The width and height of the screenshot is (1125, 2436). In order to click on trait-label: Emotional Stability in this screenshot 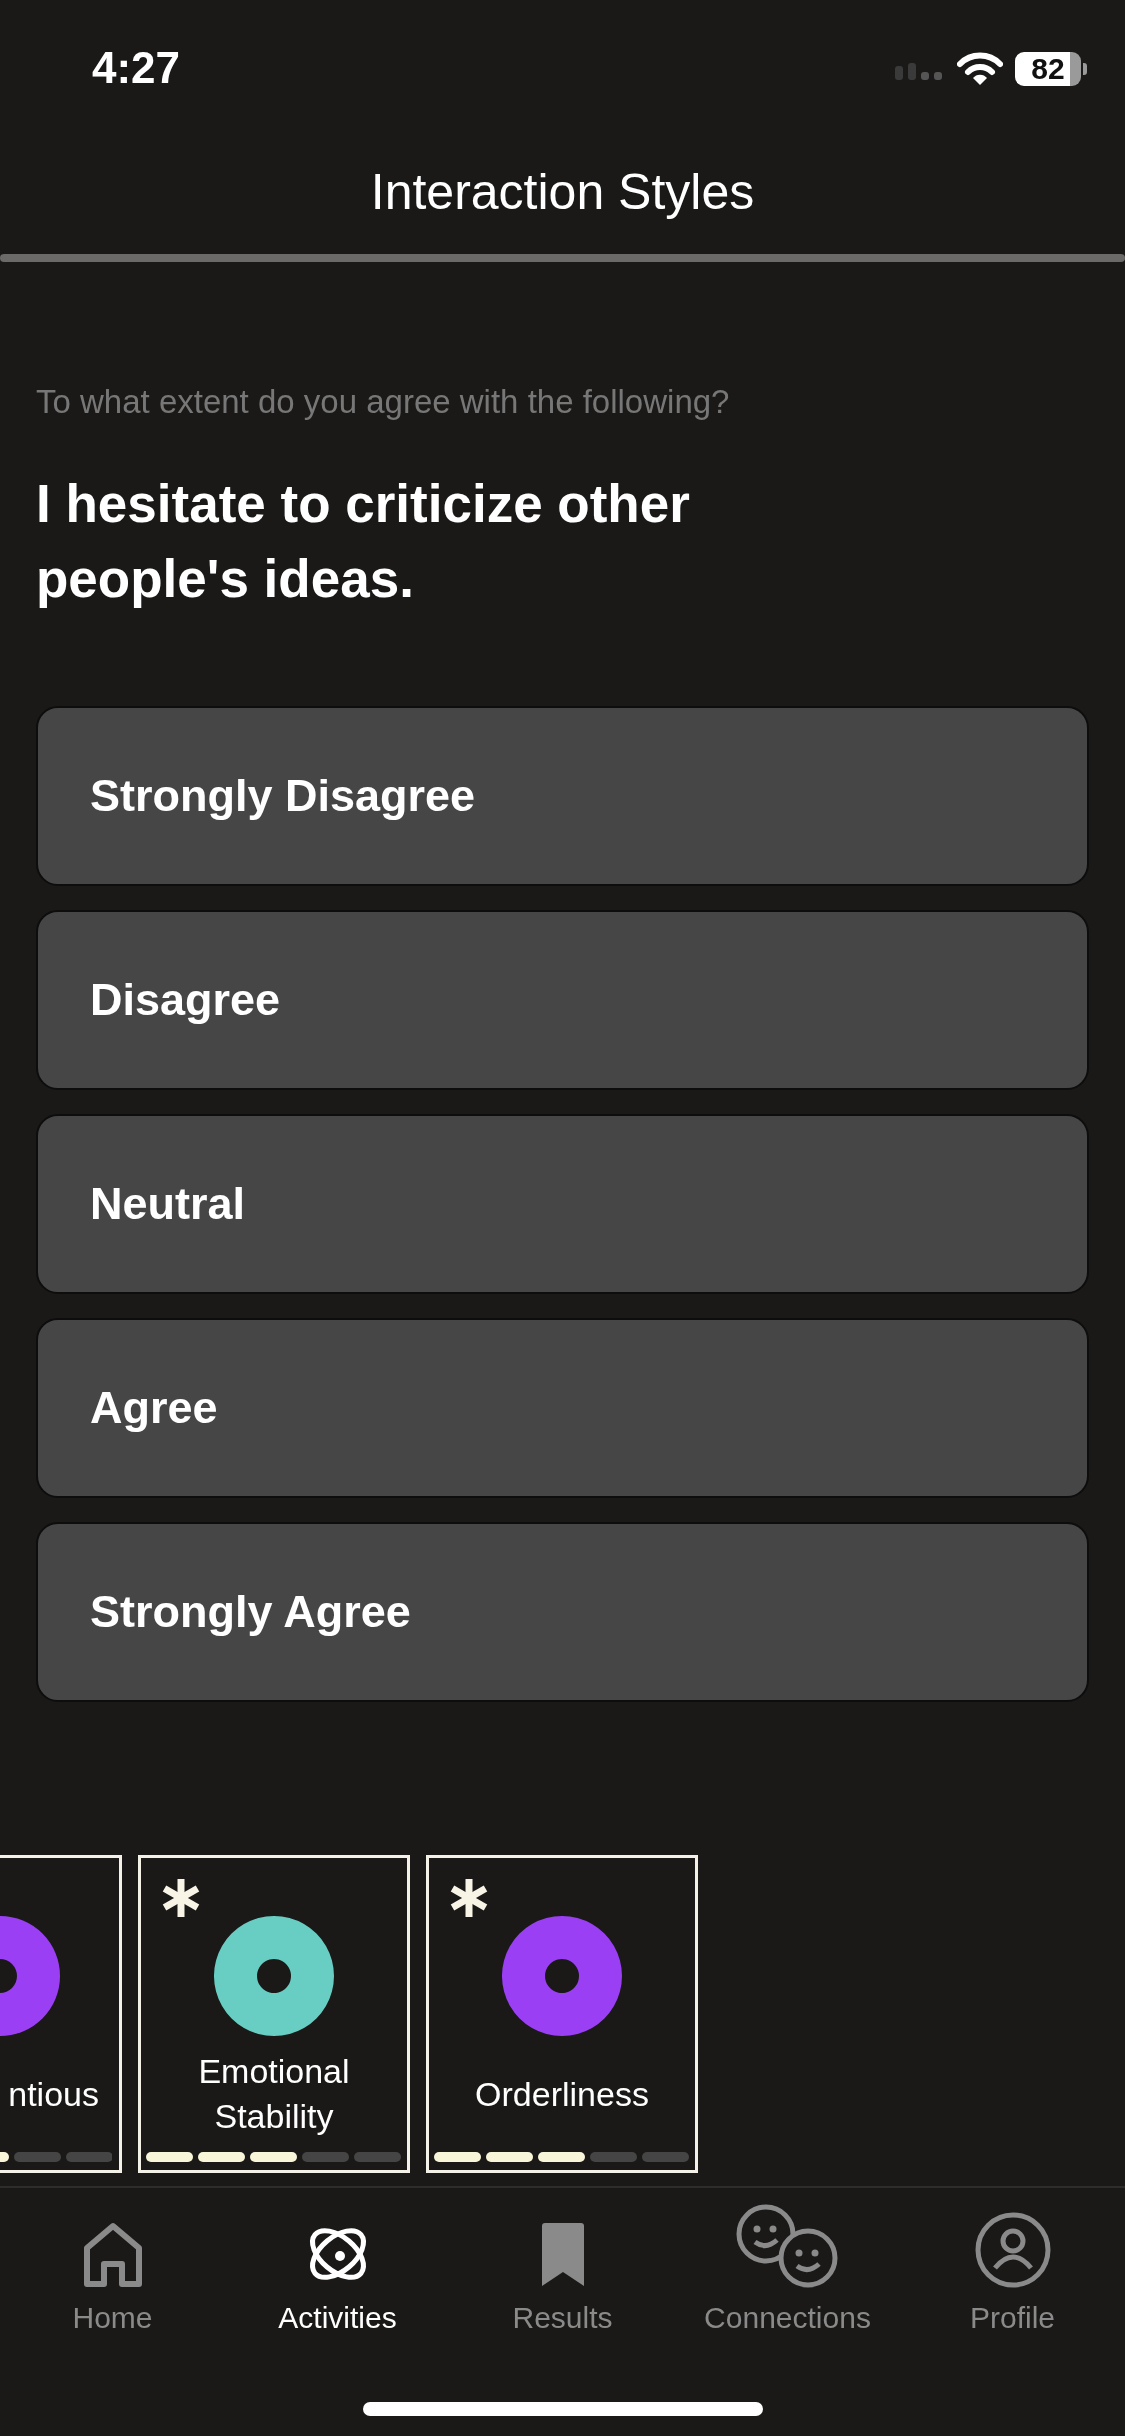, I will do `click(274, 2094)`.